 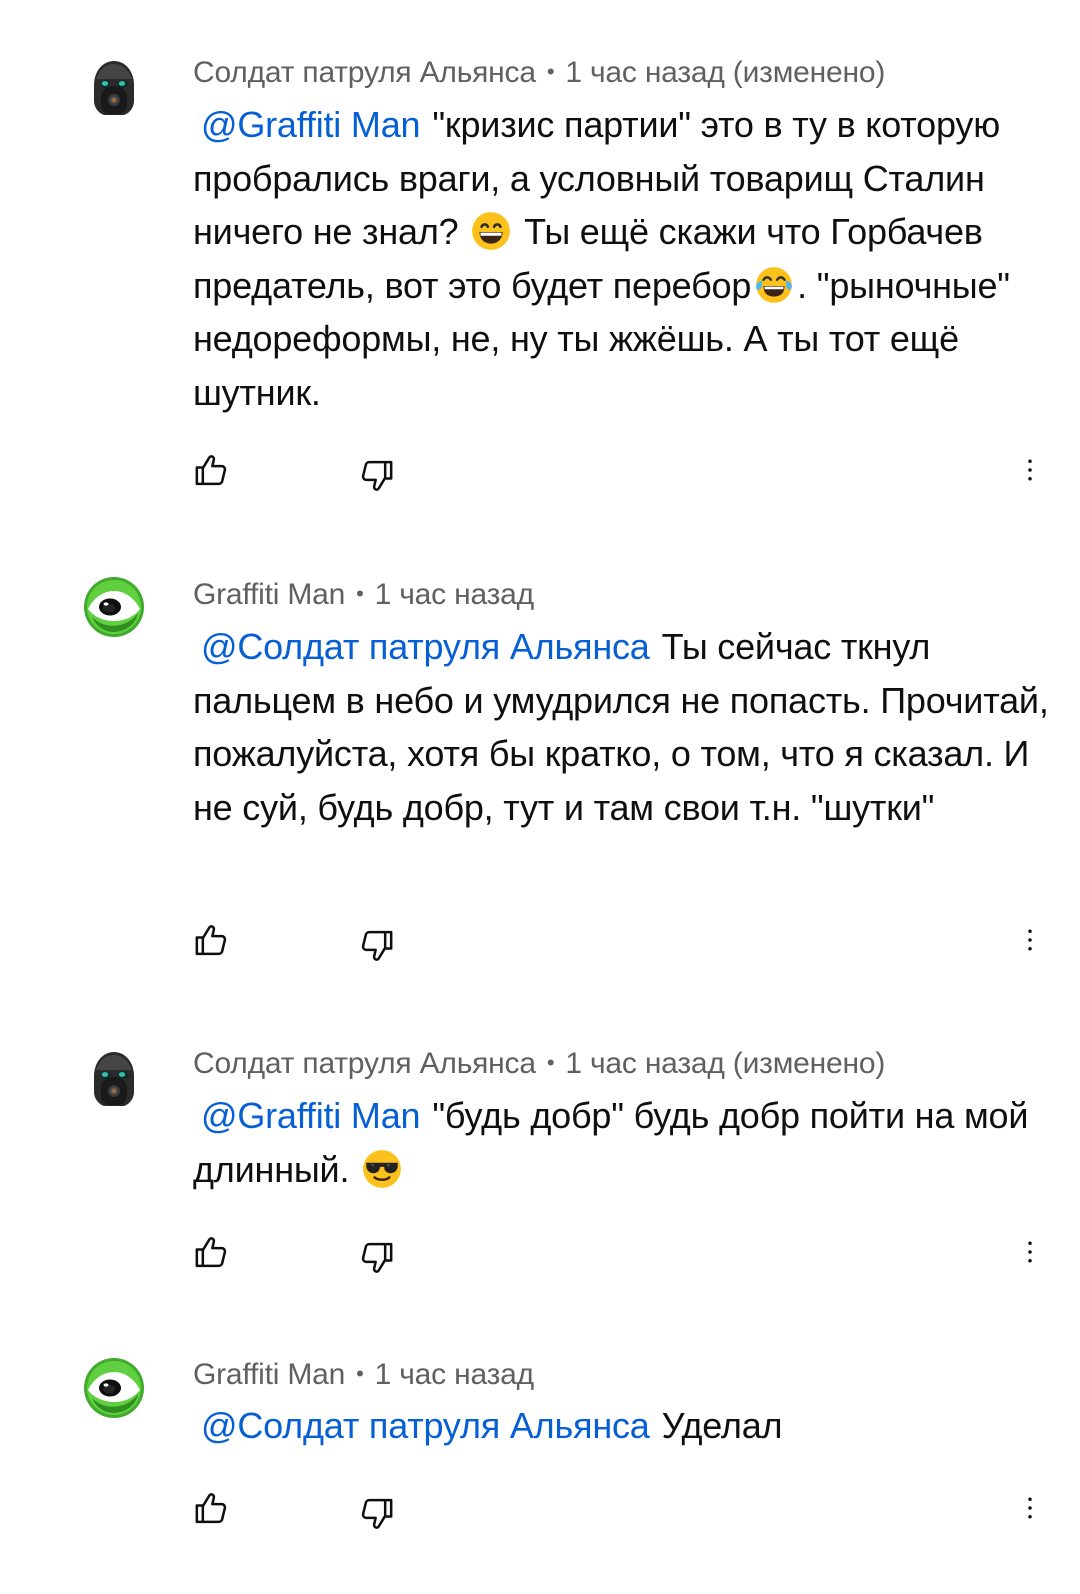 What do you see at coordinates (491, 231) in the screenshot?
I see `grinning-smile-emoji` at bounding box center [491, 231].